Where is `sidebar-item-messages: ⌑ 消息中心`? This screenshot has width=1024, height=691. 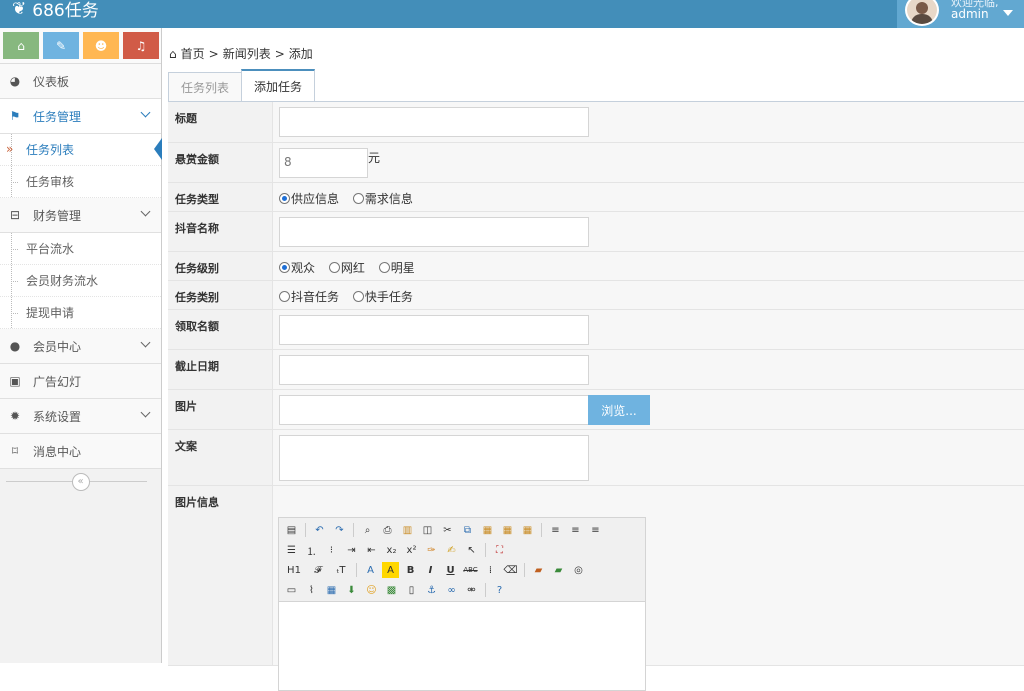 sidebar-item-messages: ⌑ 消息中心 is located at coordinates (80, 451).